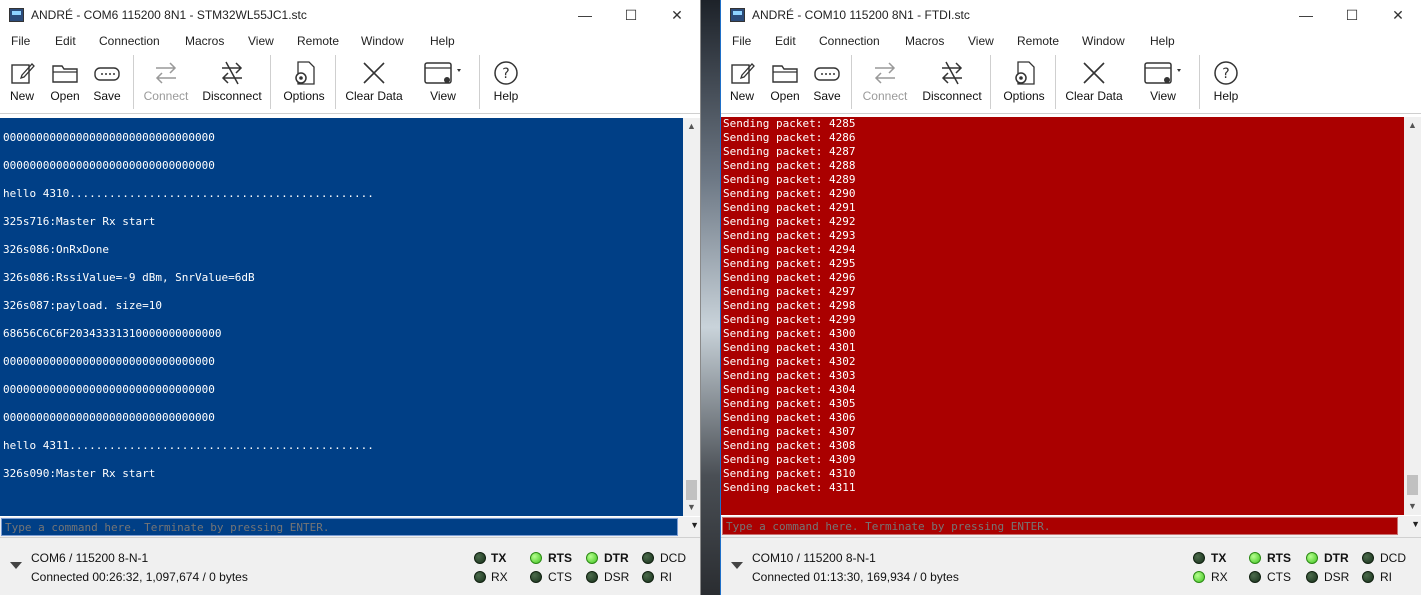 Image resolution: width=1421 pixels, height=595 pixels. What do you see at coordinates (789, 263) in the screenshot?
I see `terminal-line: Sending packet: 4295` at bounding box center [789, 263].